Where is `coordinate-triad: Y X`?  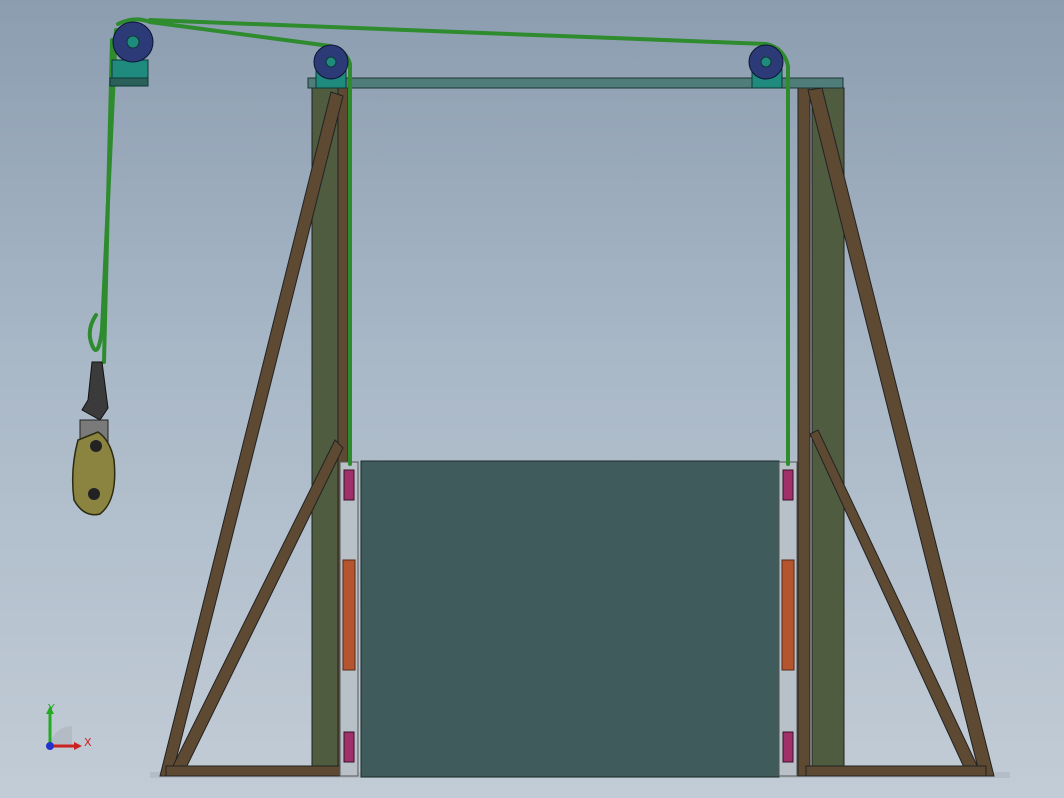
coordinate-triad: Y X is located at coordinates (69, 726).